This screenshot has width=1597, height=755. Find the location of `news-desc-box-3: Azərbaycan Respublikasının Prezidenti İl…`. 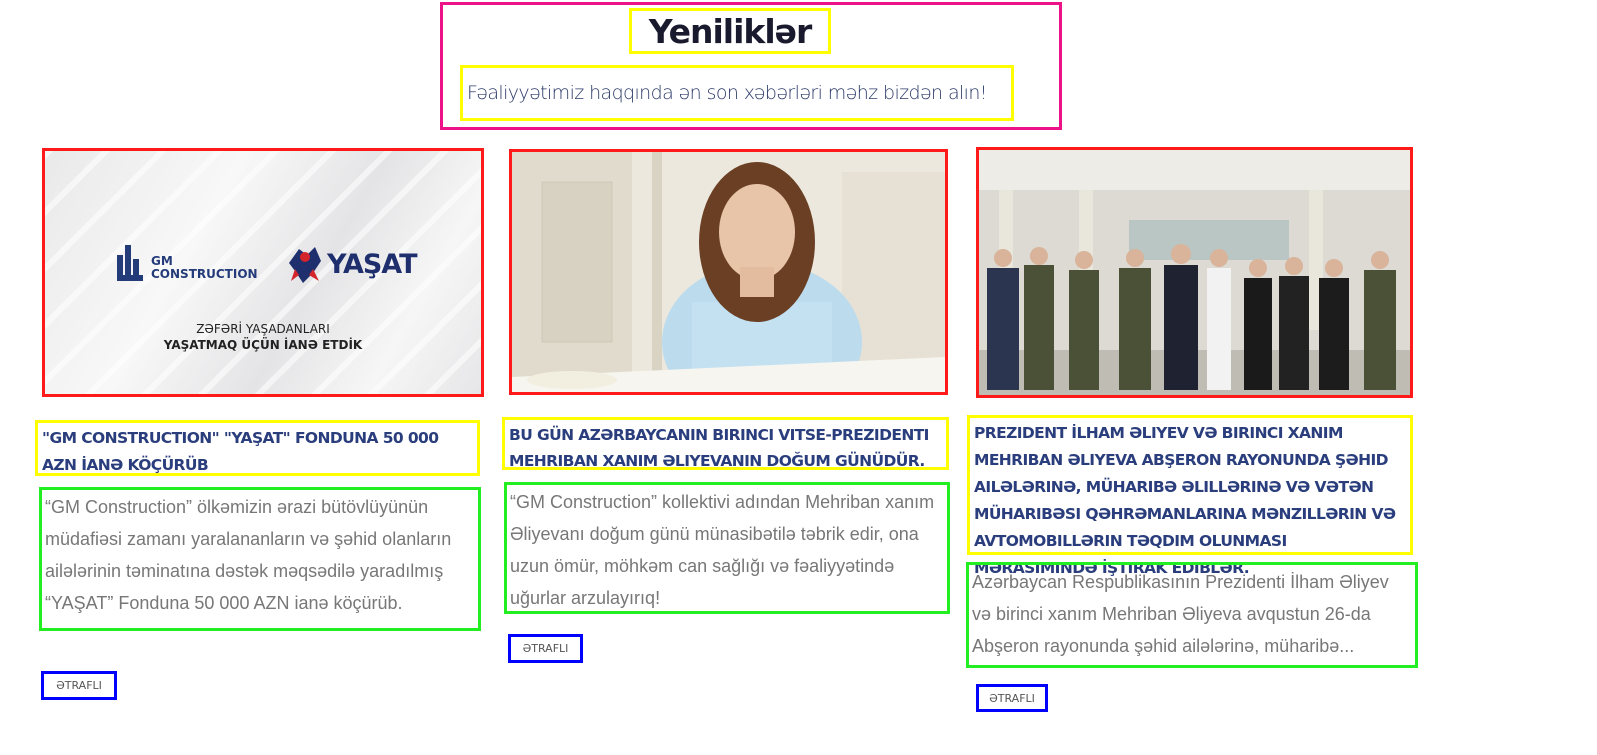

news-desc-box-3: Azərbaycan Respublikasının Prezidenti İl… is located at coordinates (1192, 615).